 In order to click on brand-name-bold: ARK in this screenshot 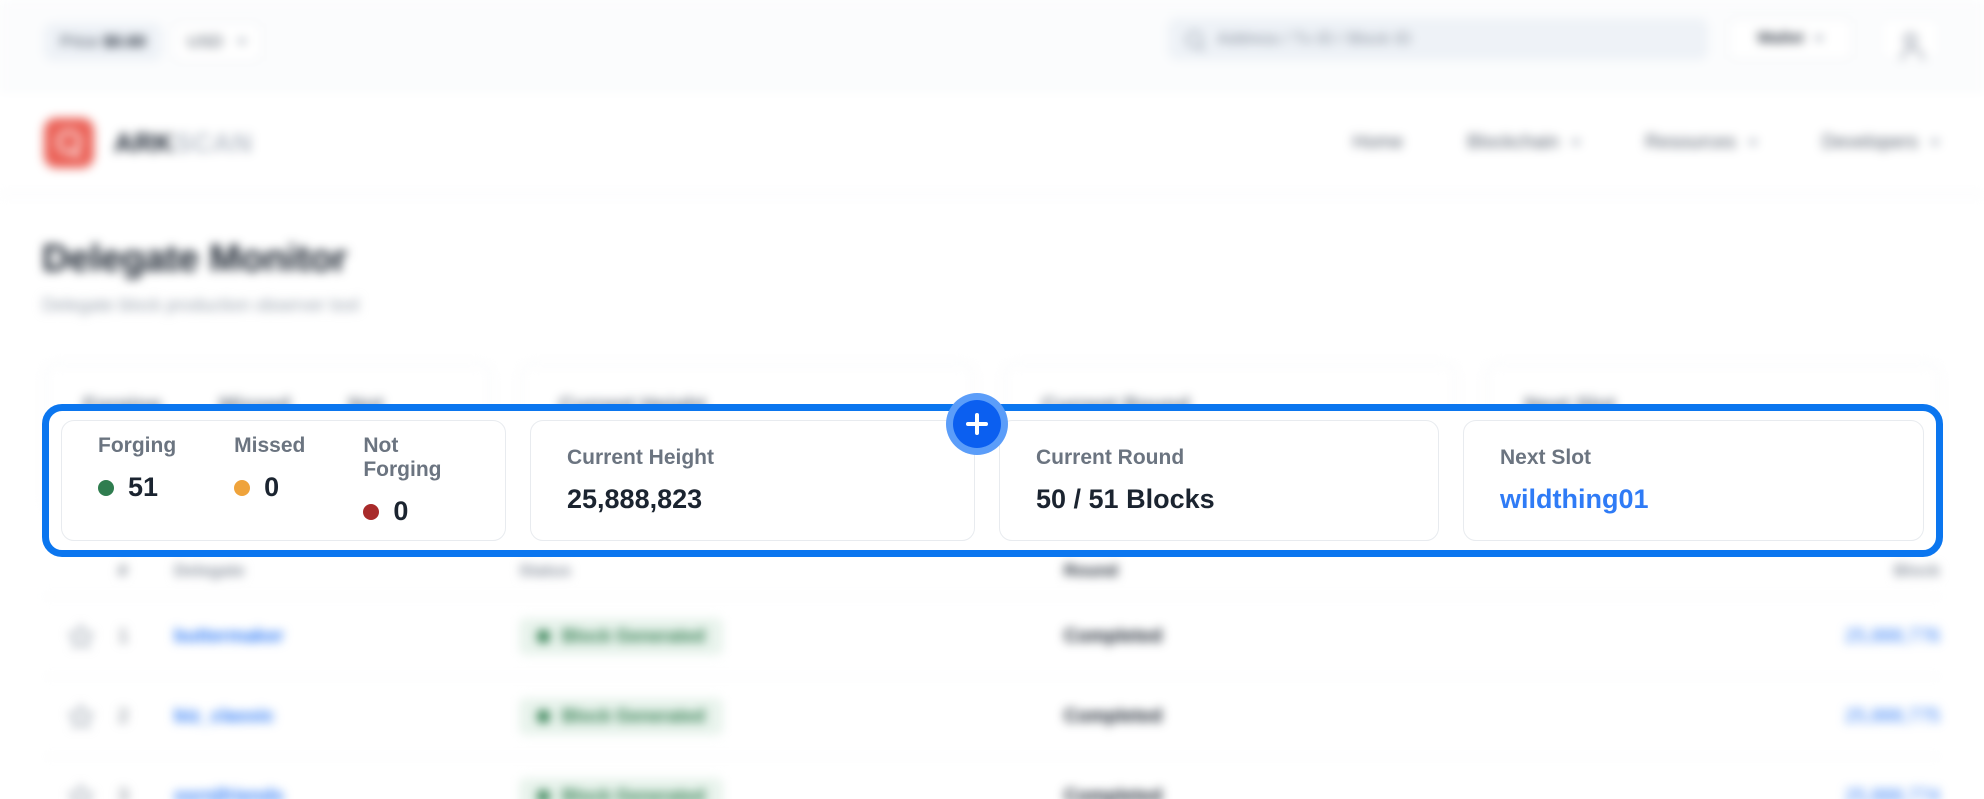, I will do `click(144, 142)`.